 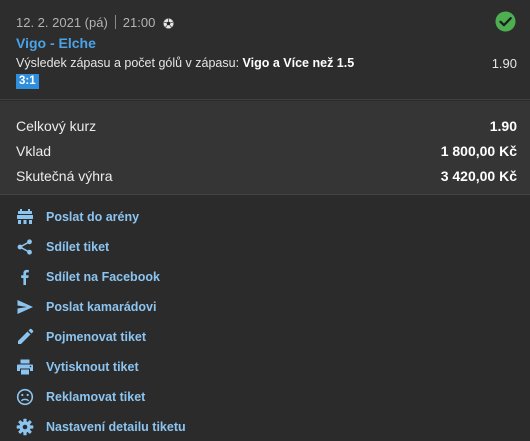 I want to click on summary-row-stake: Vklad 1 800,00 Kč, so click(x=266, y=151).